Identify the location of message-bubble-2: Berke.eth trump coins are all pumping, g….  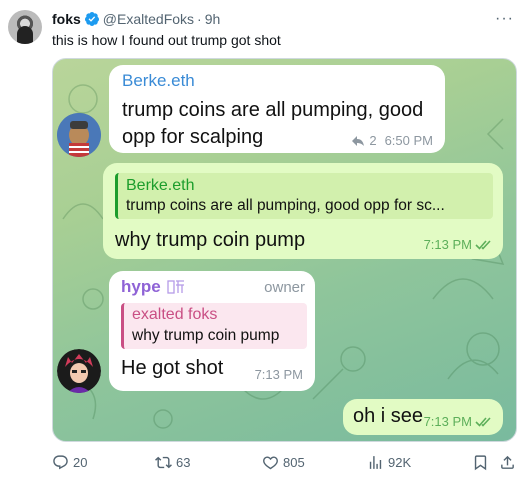
(303, 211).